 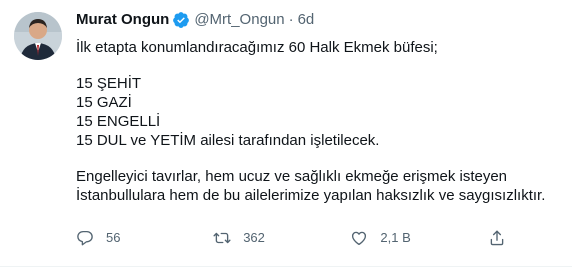 I want to click on retweet-icon, so click(x=222, y=238).